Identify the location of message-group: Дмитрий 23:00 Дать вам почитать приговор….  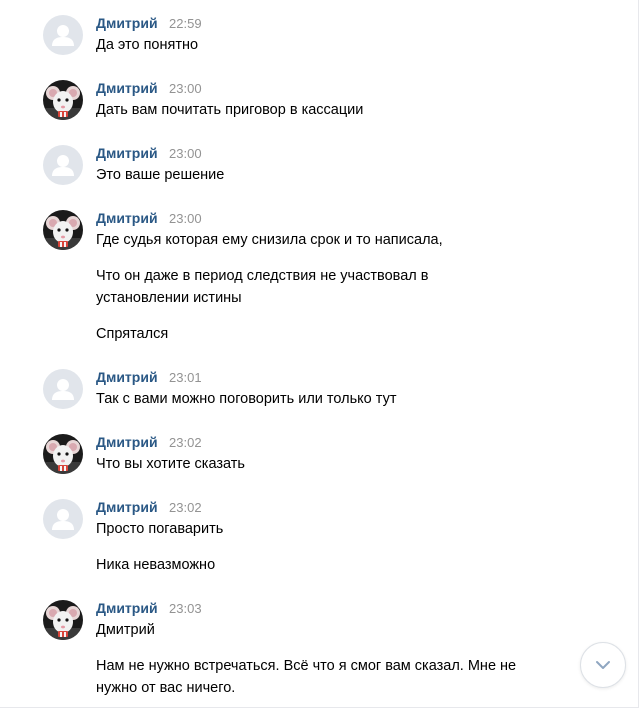
(300, 102).